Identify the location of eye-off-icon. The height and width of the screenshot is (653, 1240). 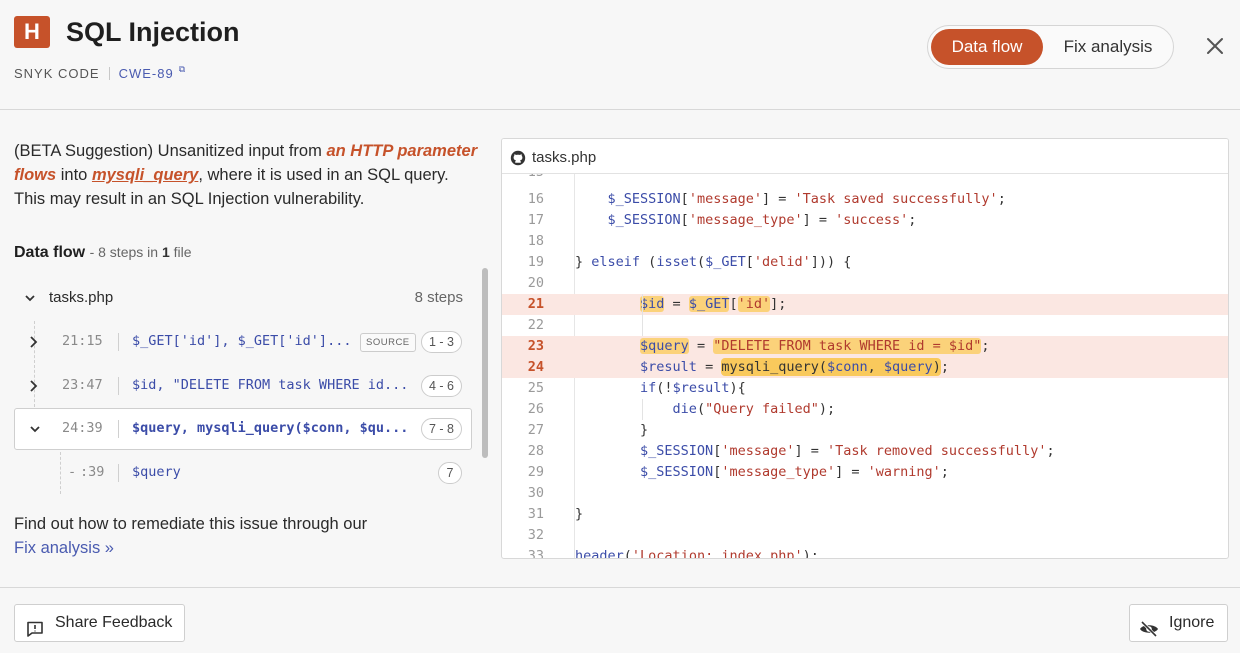
(1149, 633).